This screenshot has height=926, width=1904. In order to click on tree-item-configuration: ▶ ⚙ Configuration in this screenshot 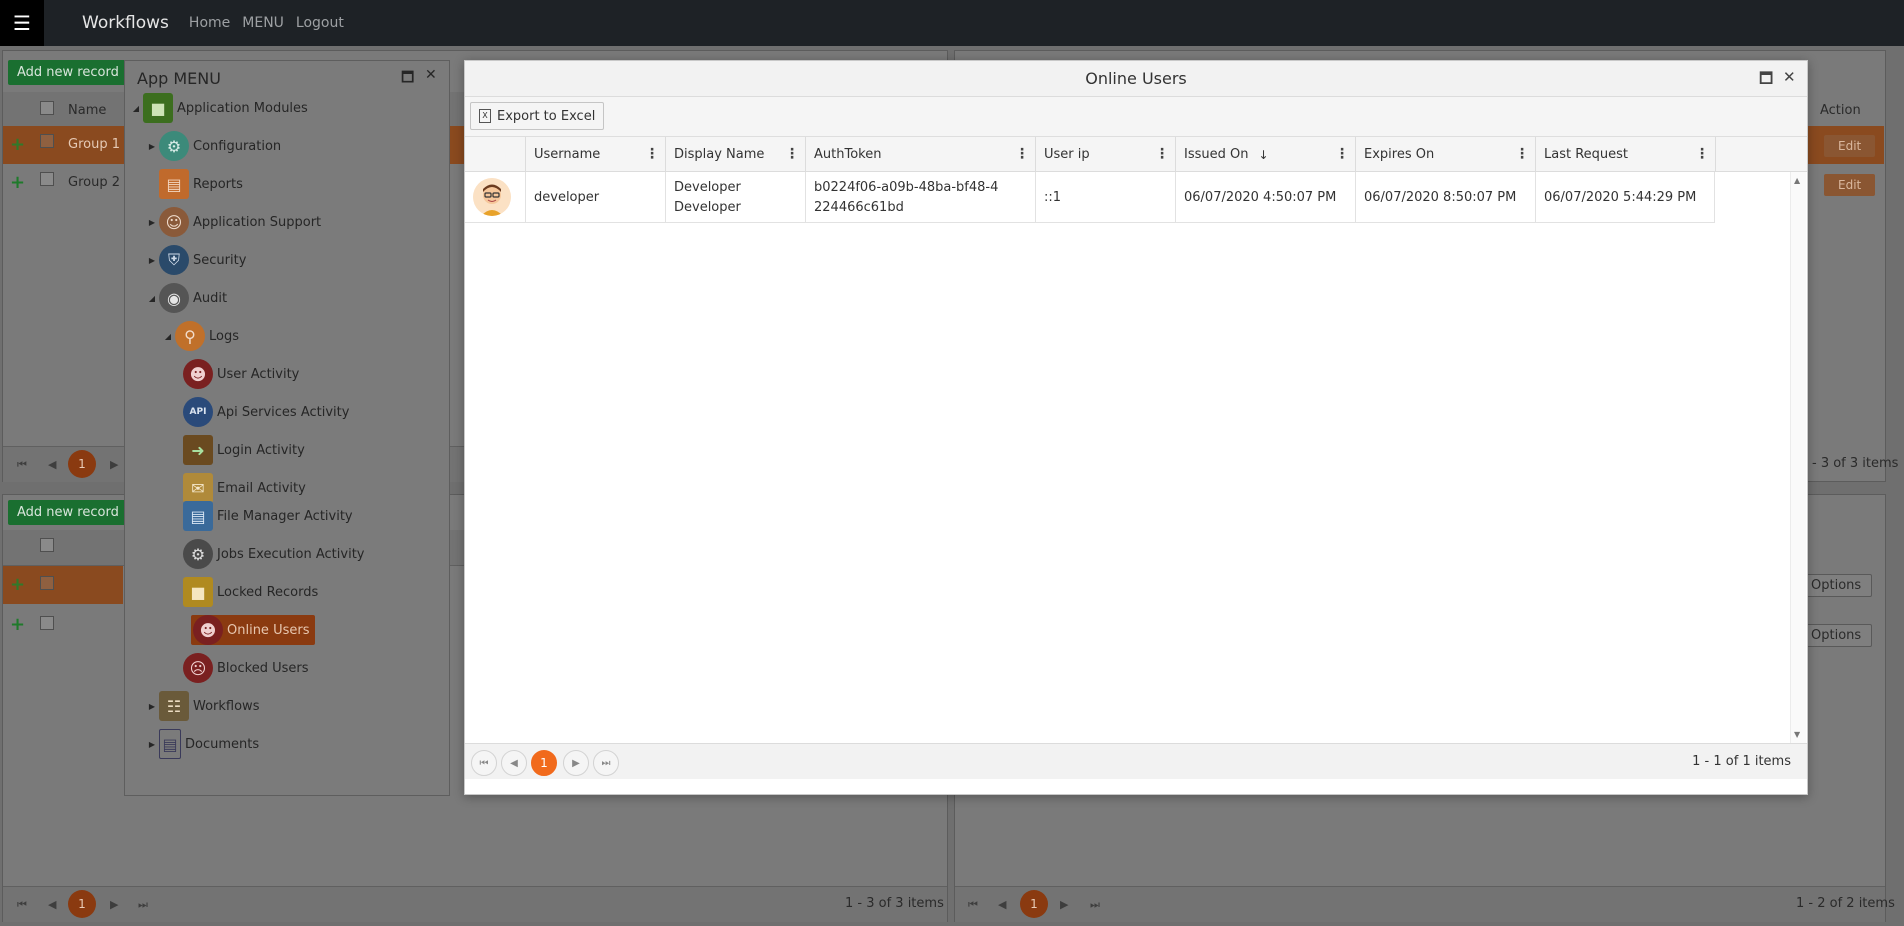, I will do `click(213, 146)`.